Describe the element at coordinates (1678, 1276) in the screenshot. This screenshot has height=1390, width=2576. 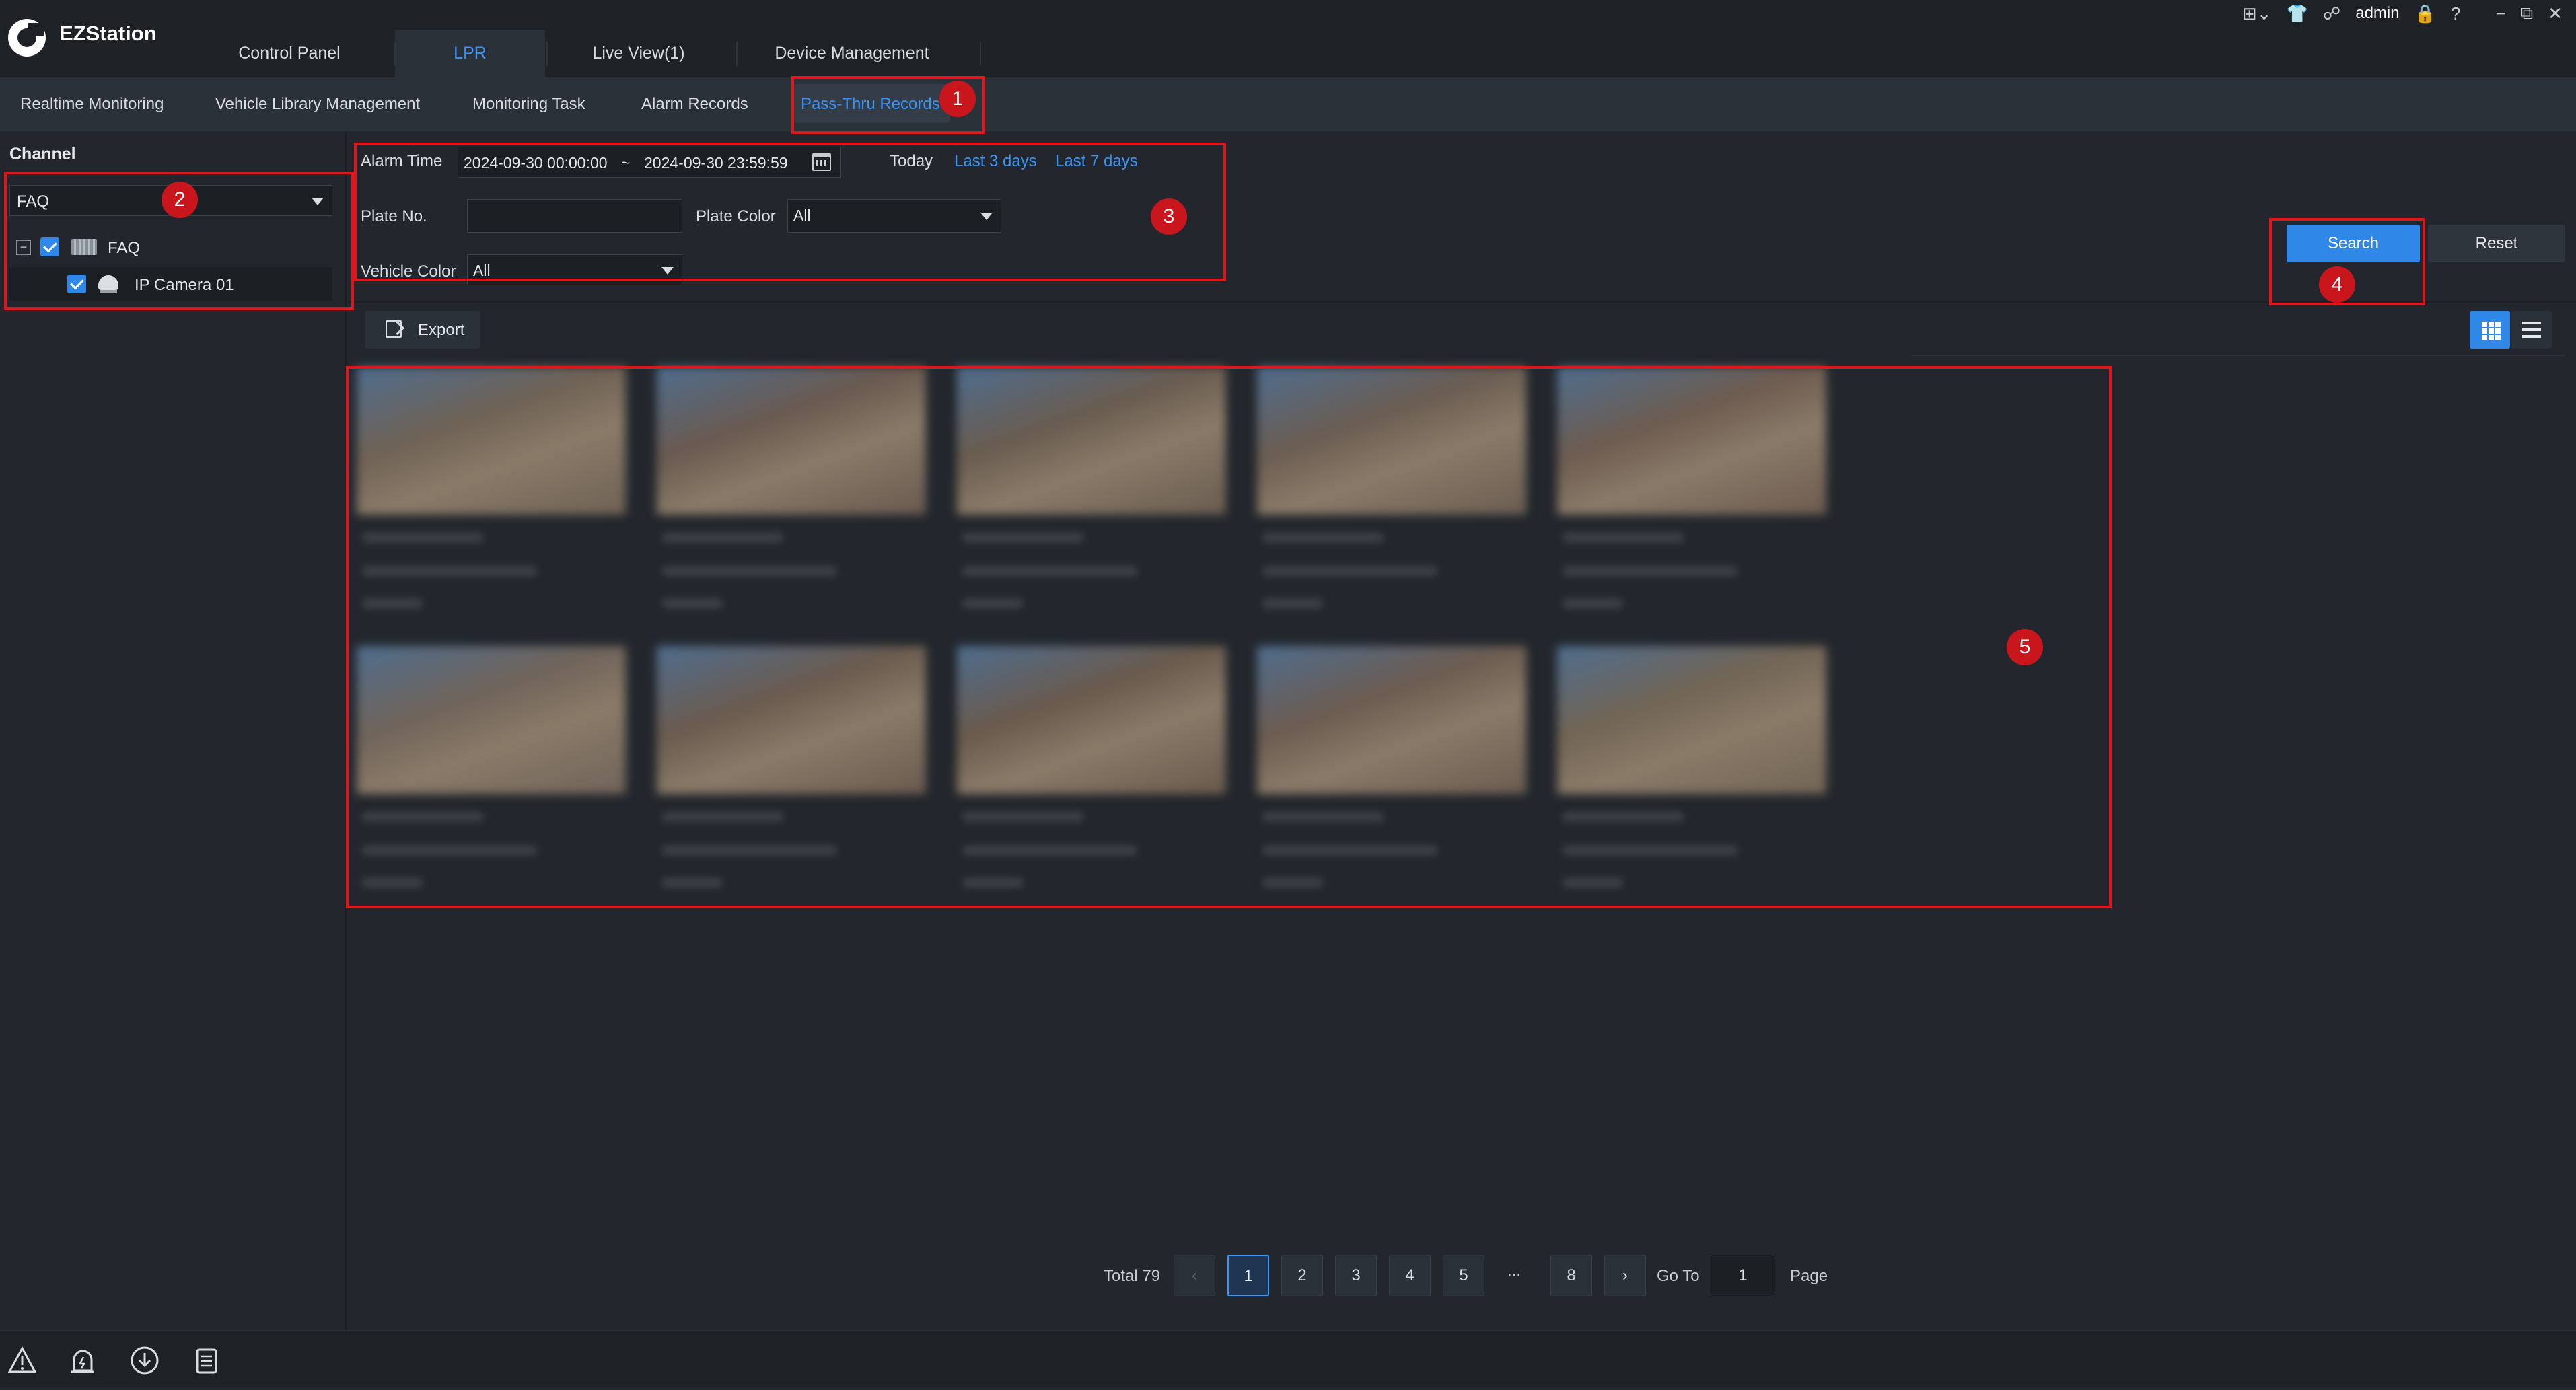
I see `goto-label: Go To` at that location.